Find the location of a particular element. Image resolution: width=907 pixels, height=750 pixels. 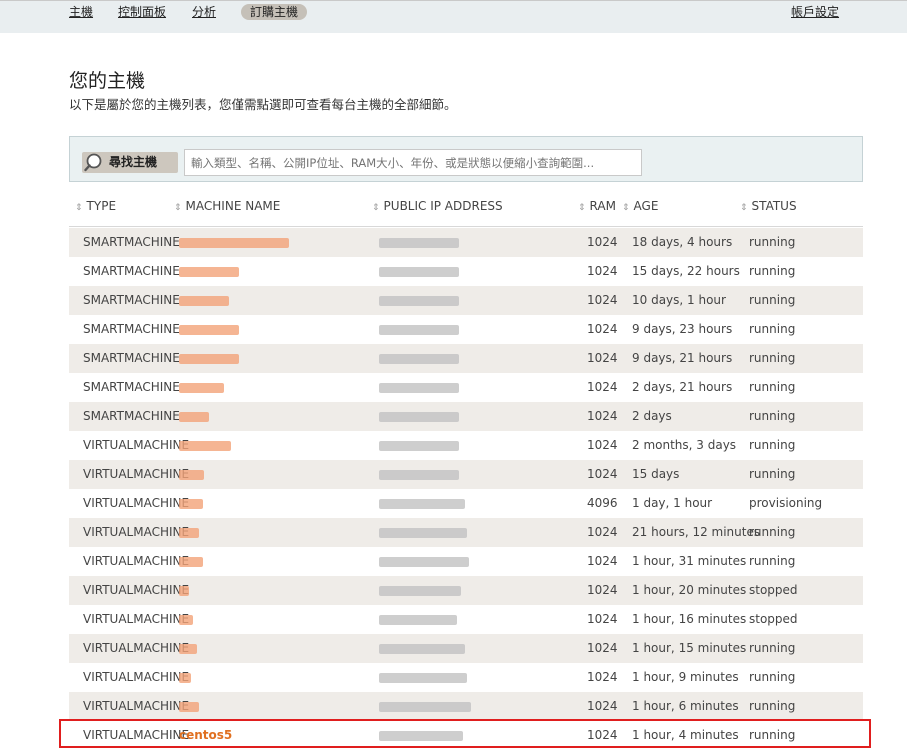

table-row: SMARTMACHINE 1024 18 days, 4 hours running is located at coordinates (466, 242).